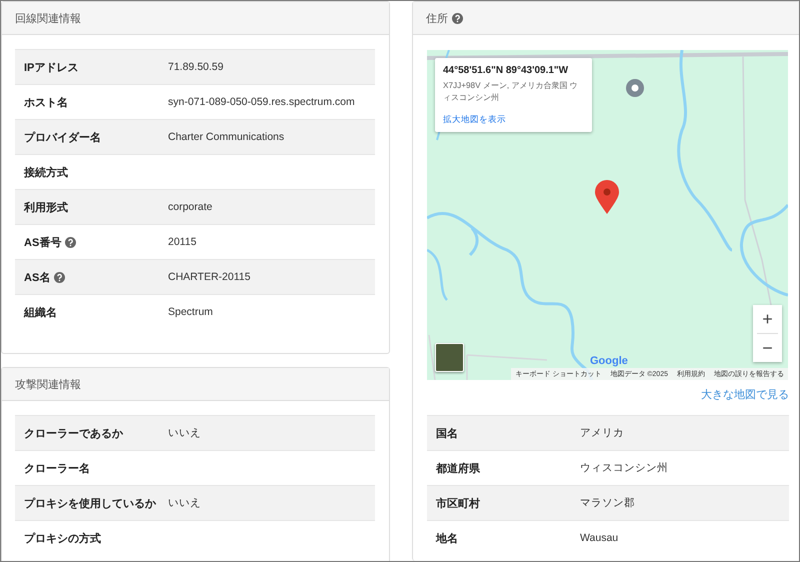 The height and width of the screenshot is (562, 800). What do you see at coordinates (624, 468) in the screenshot?
I see `field-value: ウィスコンシン州` at bounding box center [624, 468].